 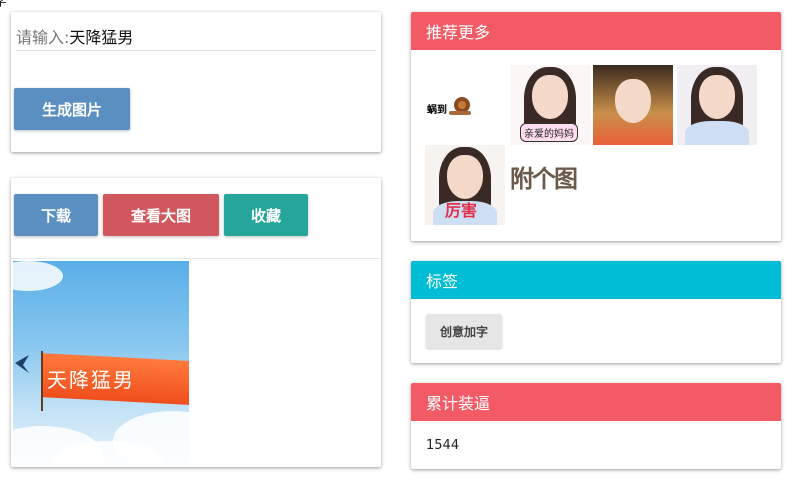 What do you see at coordinates (596, 31) in the screenshot?
I see `recommend-header: 推荐更多` at bounding box center [596, 31].